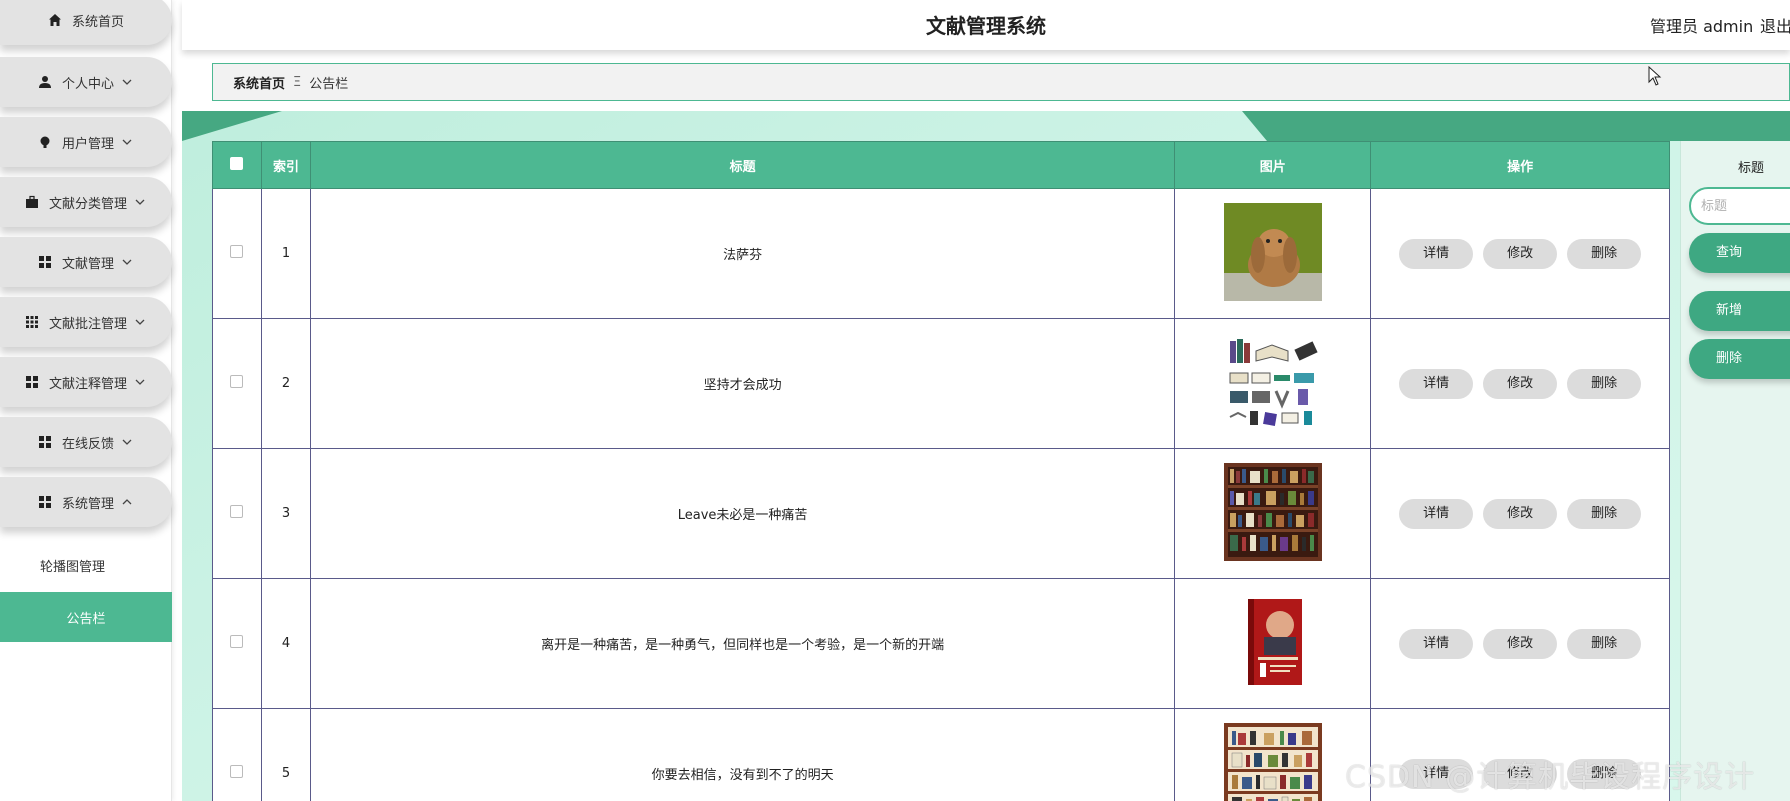 Image resolution: width=1790 pixels, height=801 pixels. I want to click on sidebar-subitem-carousel: 轮播图管理, so click(86, 565).